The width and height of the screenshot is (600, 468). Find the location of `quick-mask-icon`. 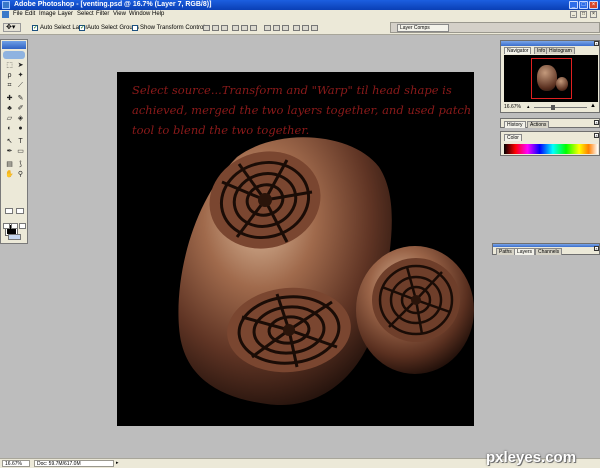

quick-mask-icon is located at coordinates (20, 211).